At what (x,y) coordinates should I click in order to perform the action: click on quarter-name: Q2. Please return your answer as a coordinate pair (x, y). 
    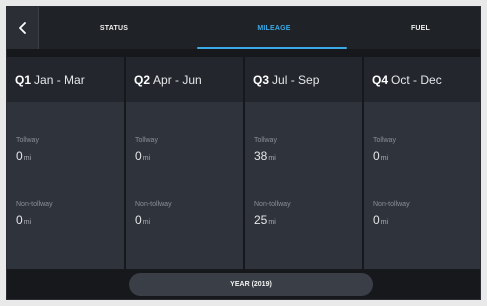
    Looking at the image, I should click on (142, 79).